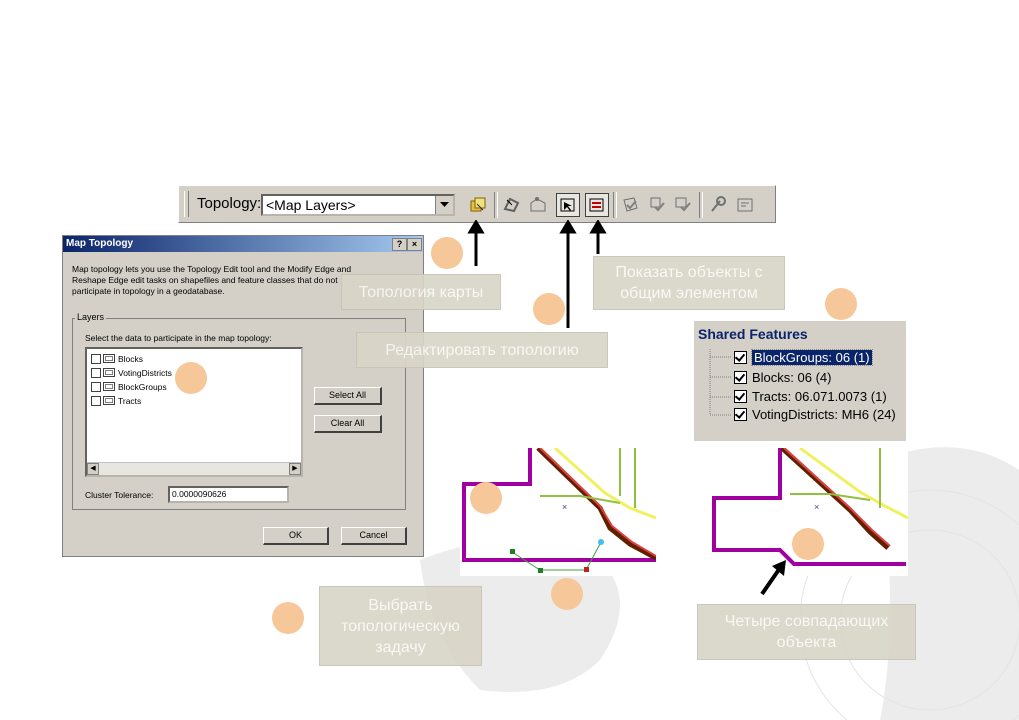 Image resolution: width=1019 pixels, height=720 pixels. I want to click on layer-name: VotingDistricts, so click(145, 372).